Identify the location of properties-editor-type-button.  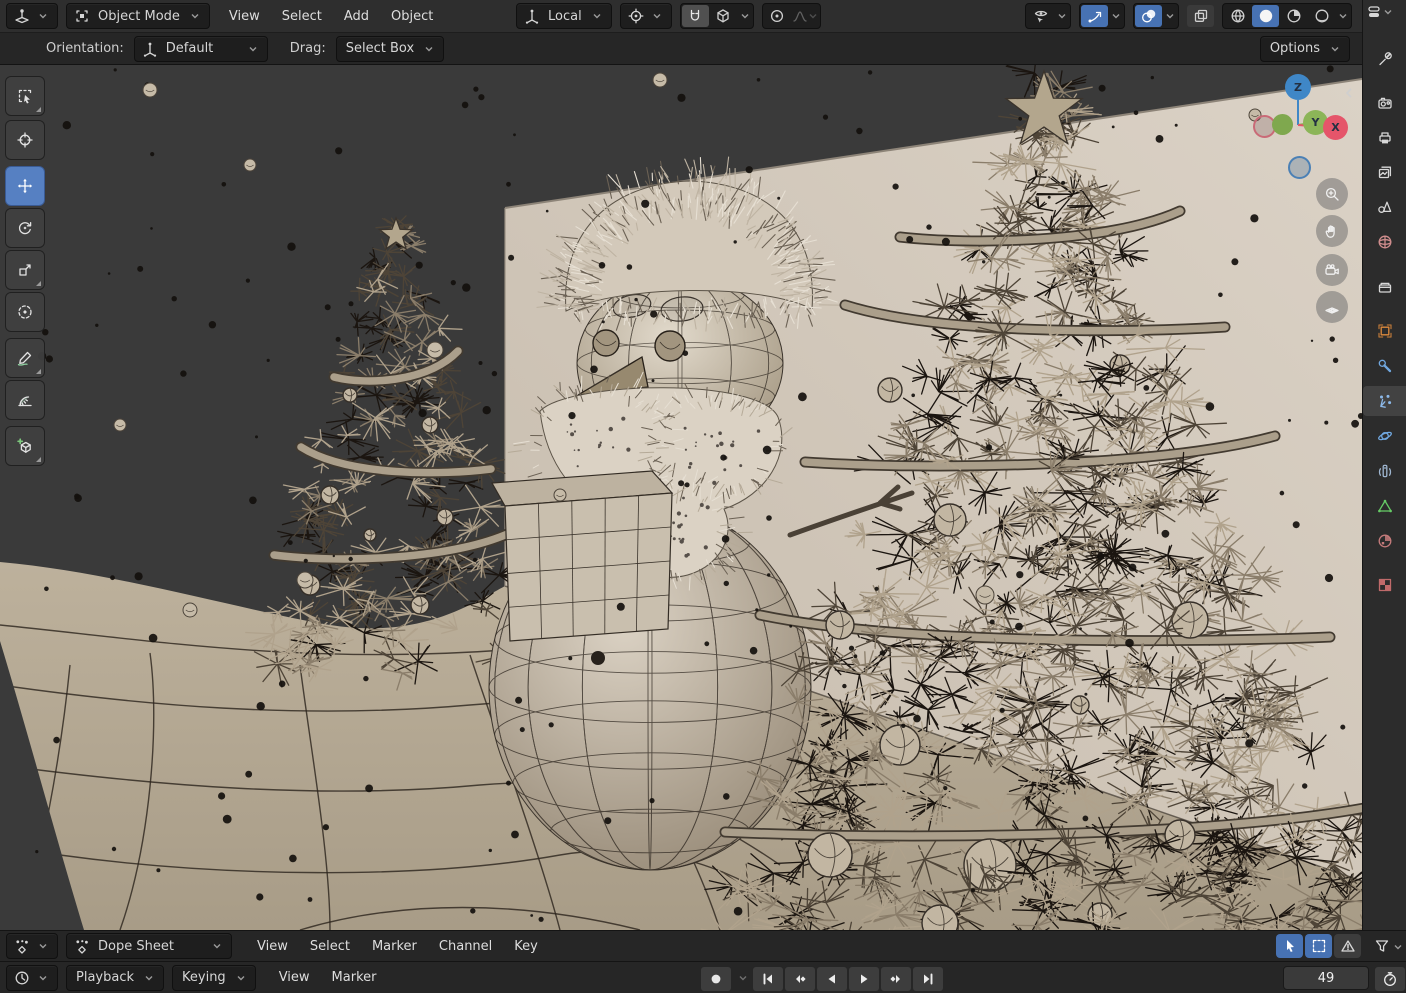
(1379, 12).